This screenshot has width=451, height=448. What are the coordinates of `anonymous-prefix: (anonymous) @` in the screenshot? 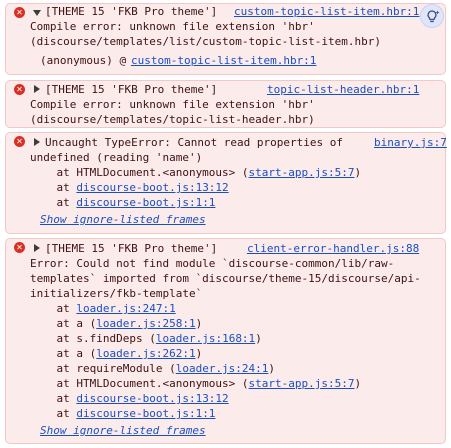 It's located at (86, 60).